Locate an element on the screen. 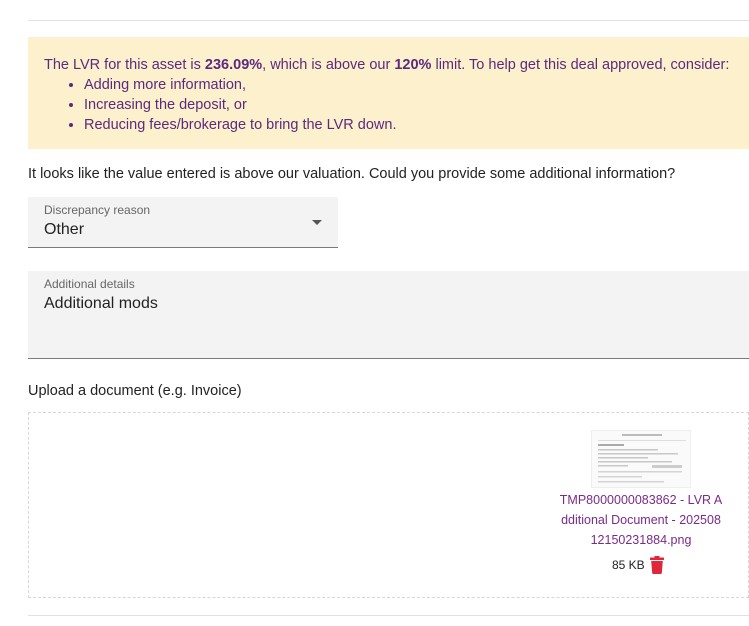 The image size is (749, 626). file-thumbnail is located at coordinates (641, 459).